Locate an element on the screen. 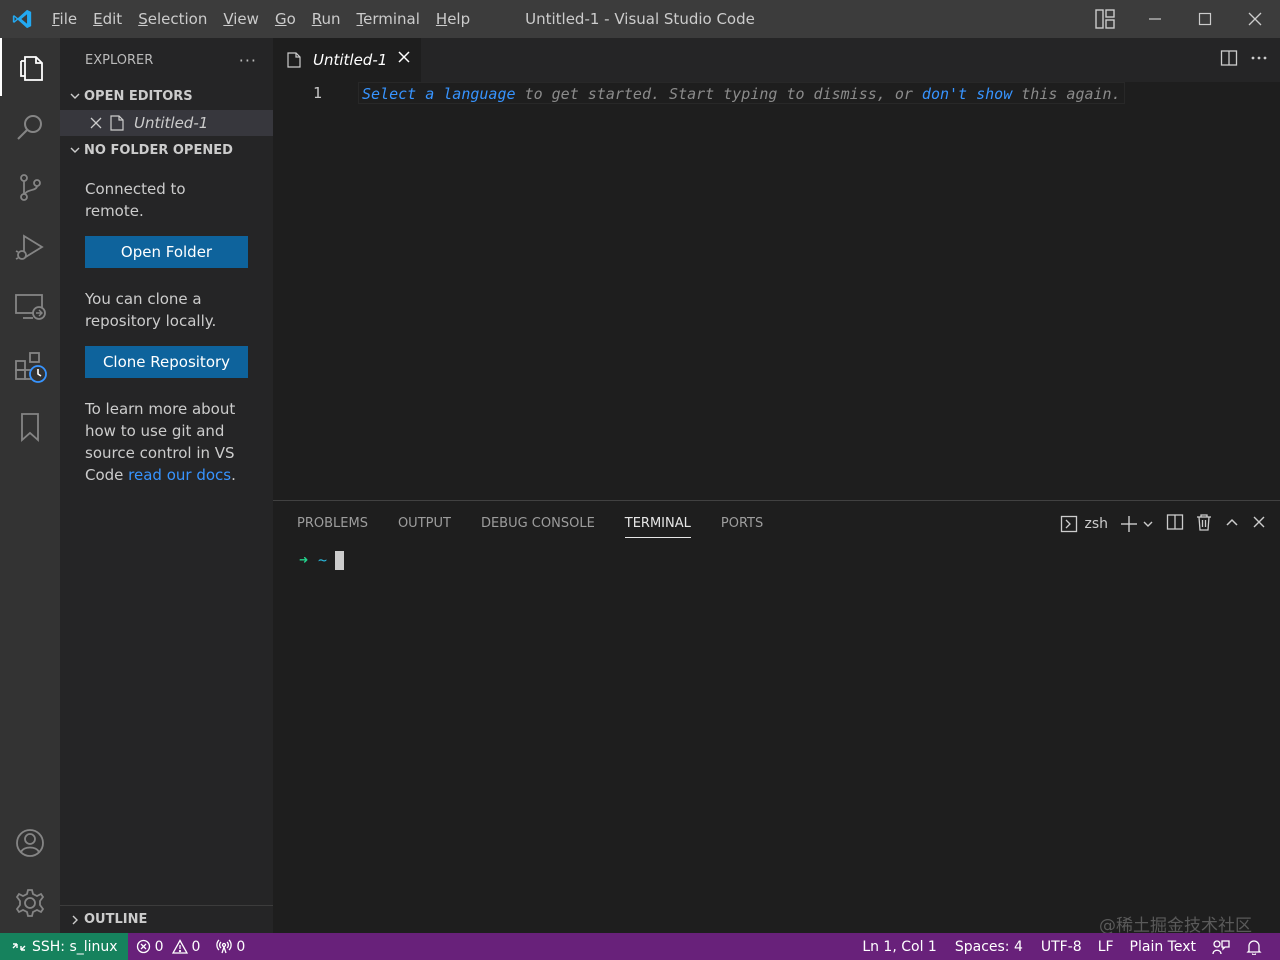 This screenshot has height=960, width=1280. menu-help: Help is located at coordinates (453, 19).